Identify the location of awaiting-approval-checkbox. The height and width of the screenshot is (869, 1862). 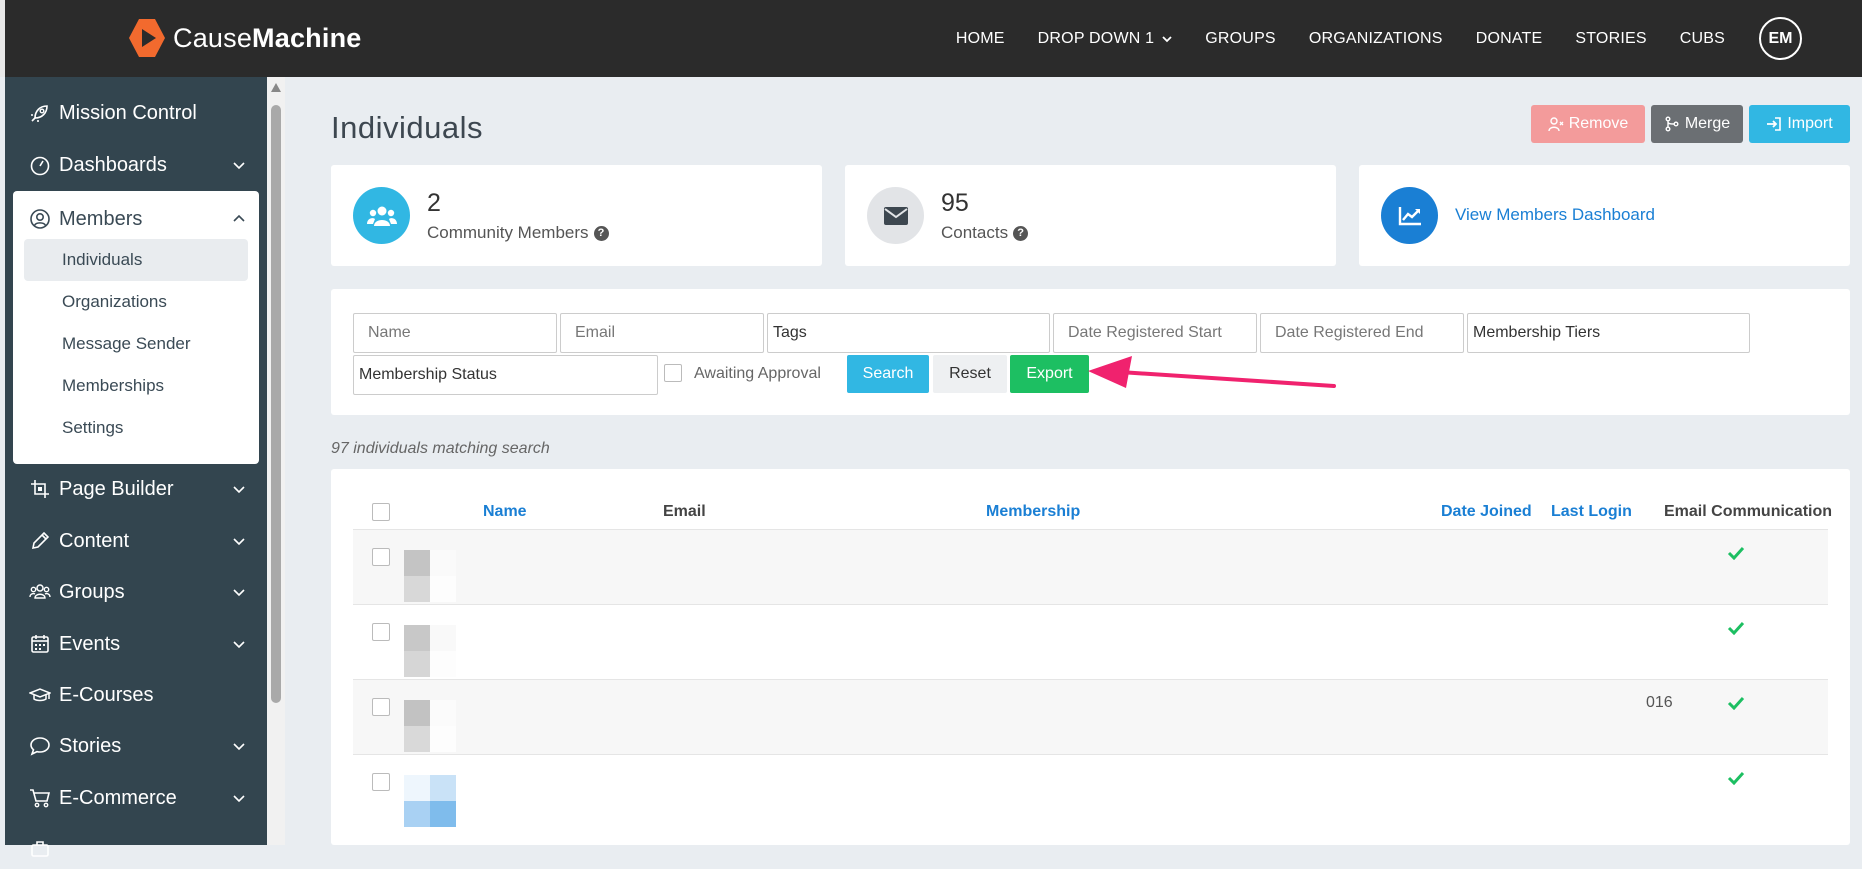
(673, 373).